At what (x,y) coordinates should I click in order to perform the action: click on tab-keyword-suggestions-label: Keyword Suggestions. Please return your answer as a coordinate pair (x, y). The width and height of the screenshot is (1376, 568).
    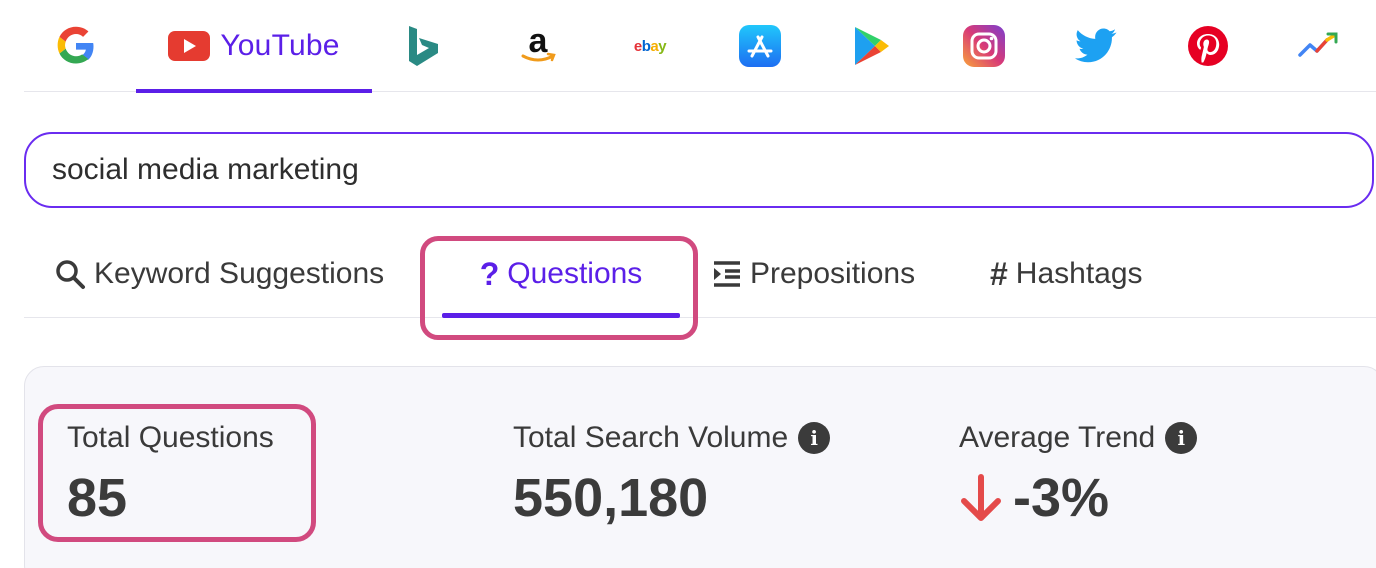
    Looking at the image, I should click on (239, 273).